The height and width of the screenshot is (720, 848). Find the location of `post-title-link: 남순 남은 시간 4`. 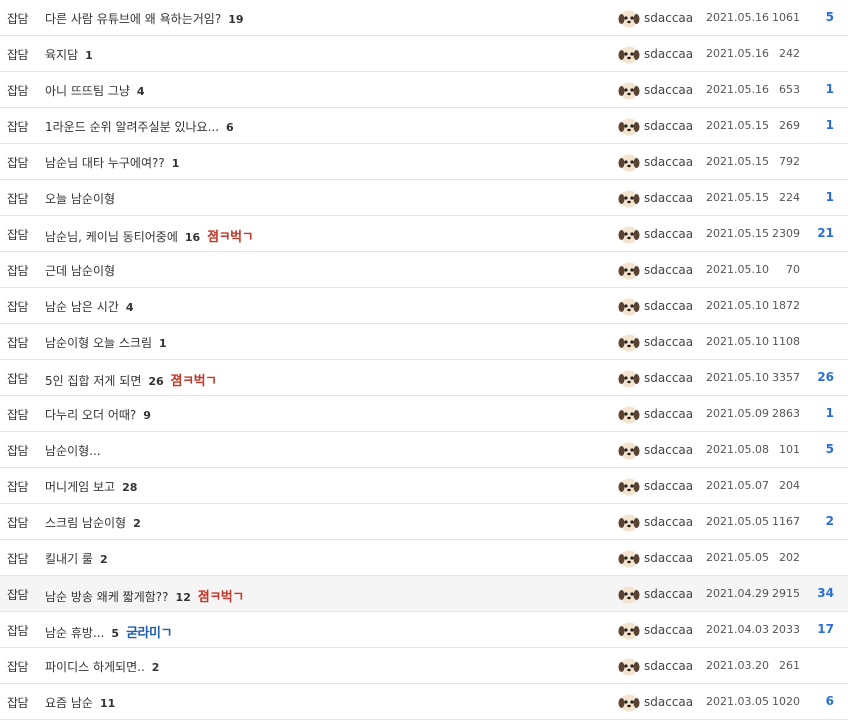

post-title-link: 남순 남은 시간 4 is located at coordinates (89, 306).